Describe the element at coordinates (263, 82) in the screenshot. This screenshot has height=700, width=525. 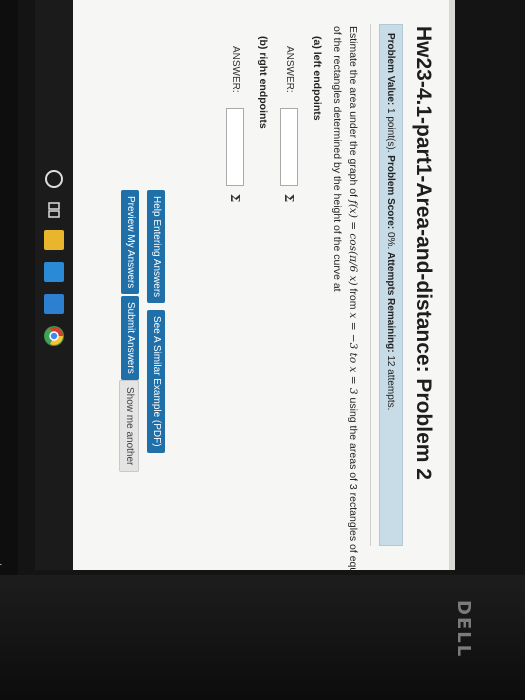
I see `part-b-label: (b) right endpoints` at that location.